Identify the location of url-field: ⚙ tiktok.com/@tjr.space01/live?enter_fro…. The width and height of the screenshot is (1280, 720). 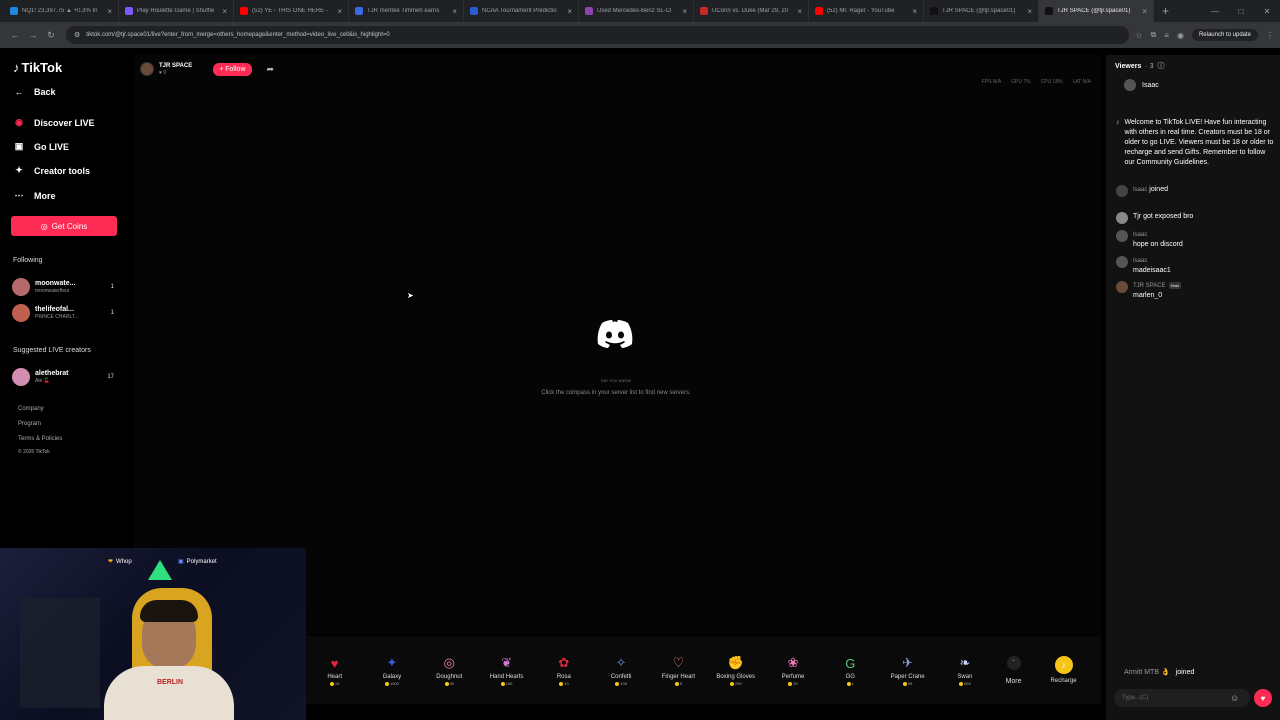
(598, 35).